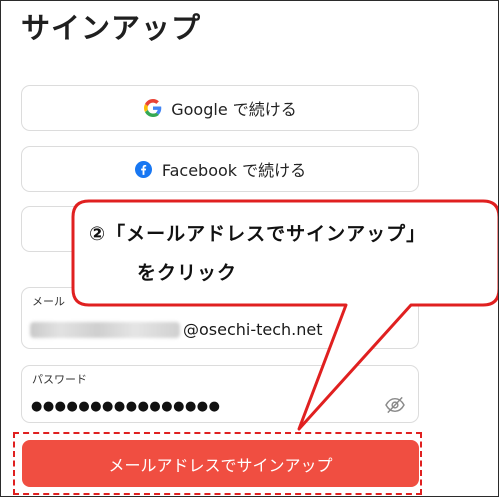  What do you see at coordinates (187, 273) in the screenshot?
I see `callout-line2: をクリック` at bounding box center [187, 273].